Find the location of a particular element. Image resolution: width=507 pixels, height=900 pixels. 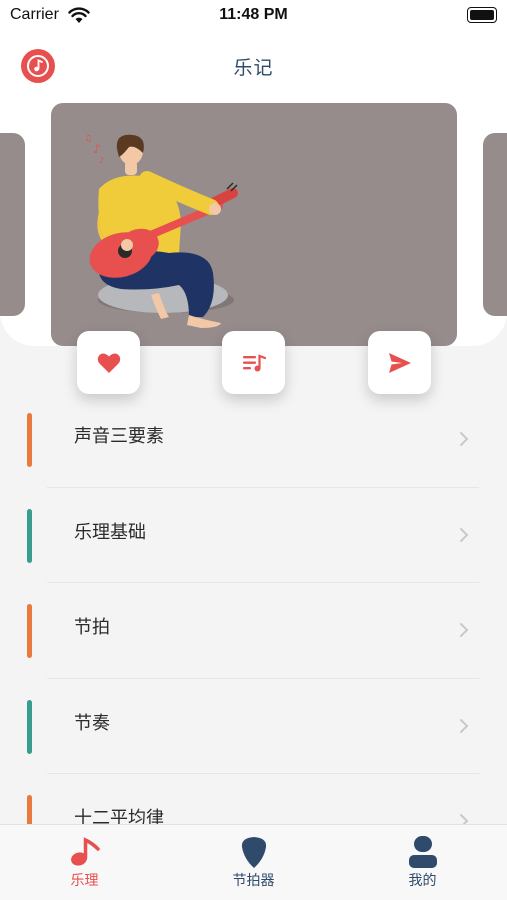

tab-metronome: 节拍器 is located at coordinates (253, 862).